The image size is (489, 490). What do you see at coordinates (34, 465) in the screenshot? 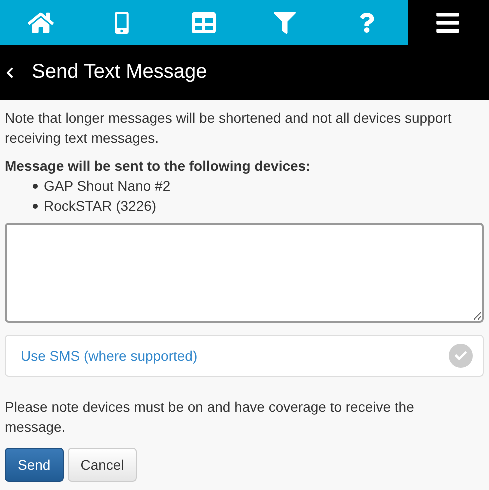
I see `send-button: Send` at bounding box center [34, 465].